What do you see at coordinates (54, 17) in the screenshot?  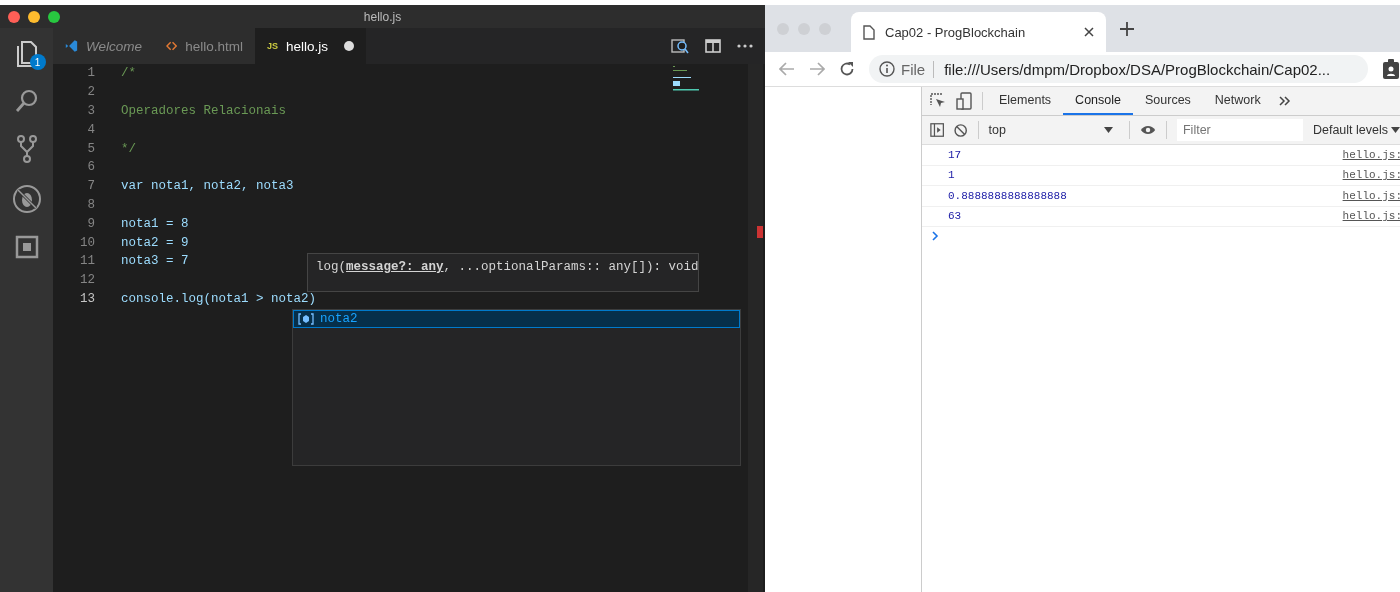 I see `zoom-button` at bounding box center [54, 17].